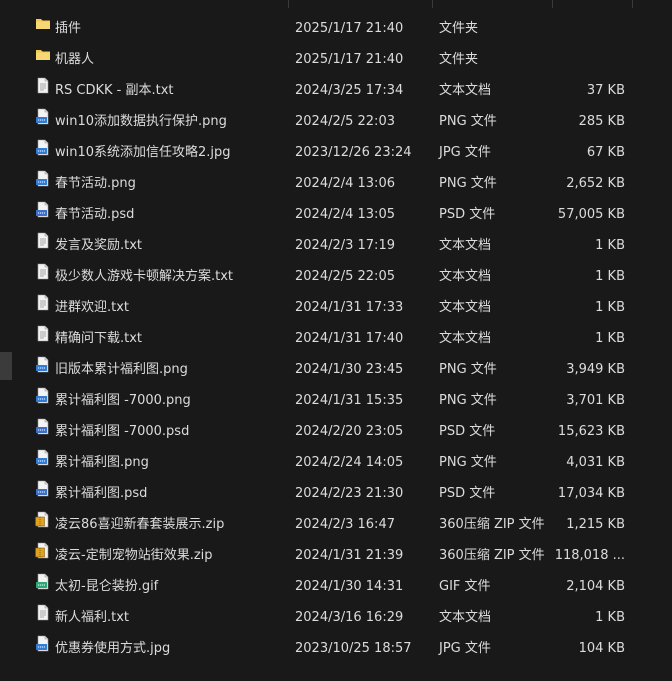  I want to click on file-row: RS CDKK - 副本.txt 2024/3/25 17:34 文本文档 37 KB, so click(336, 90).